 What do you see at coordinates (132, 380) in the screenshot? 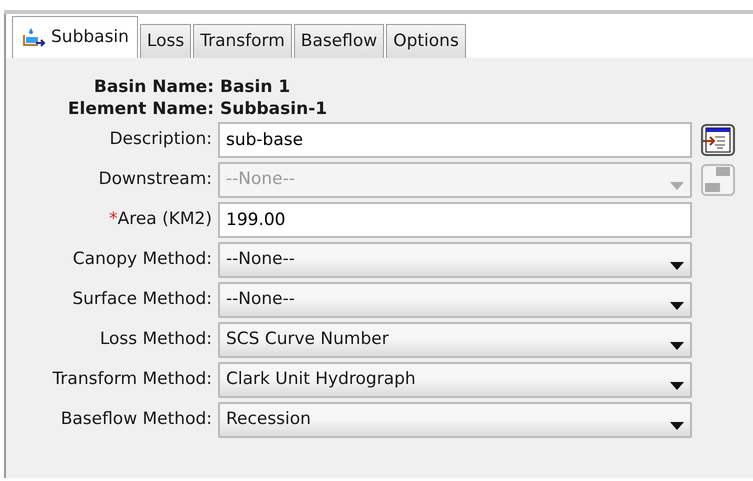
I see `field-label: Transform Method:` at bounding box center [132, 380].